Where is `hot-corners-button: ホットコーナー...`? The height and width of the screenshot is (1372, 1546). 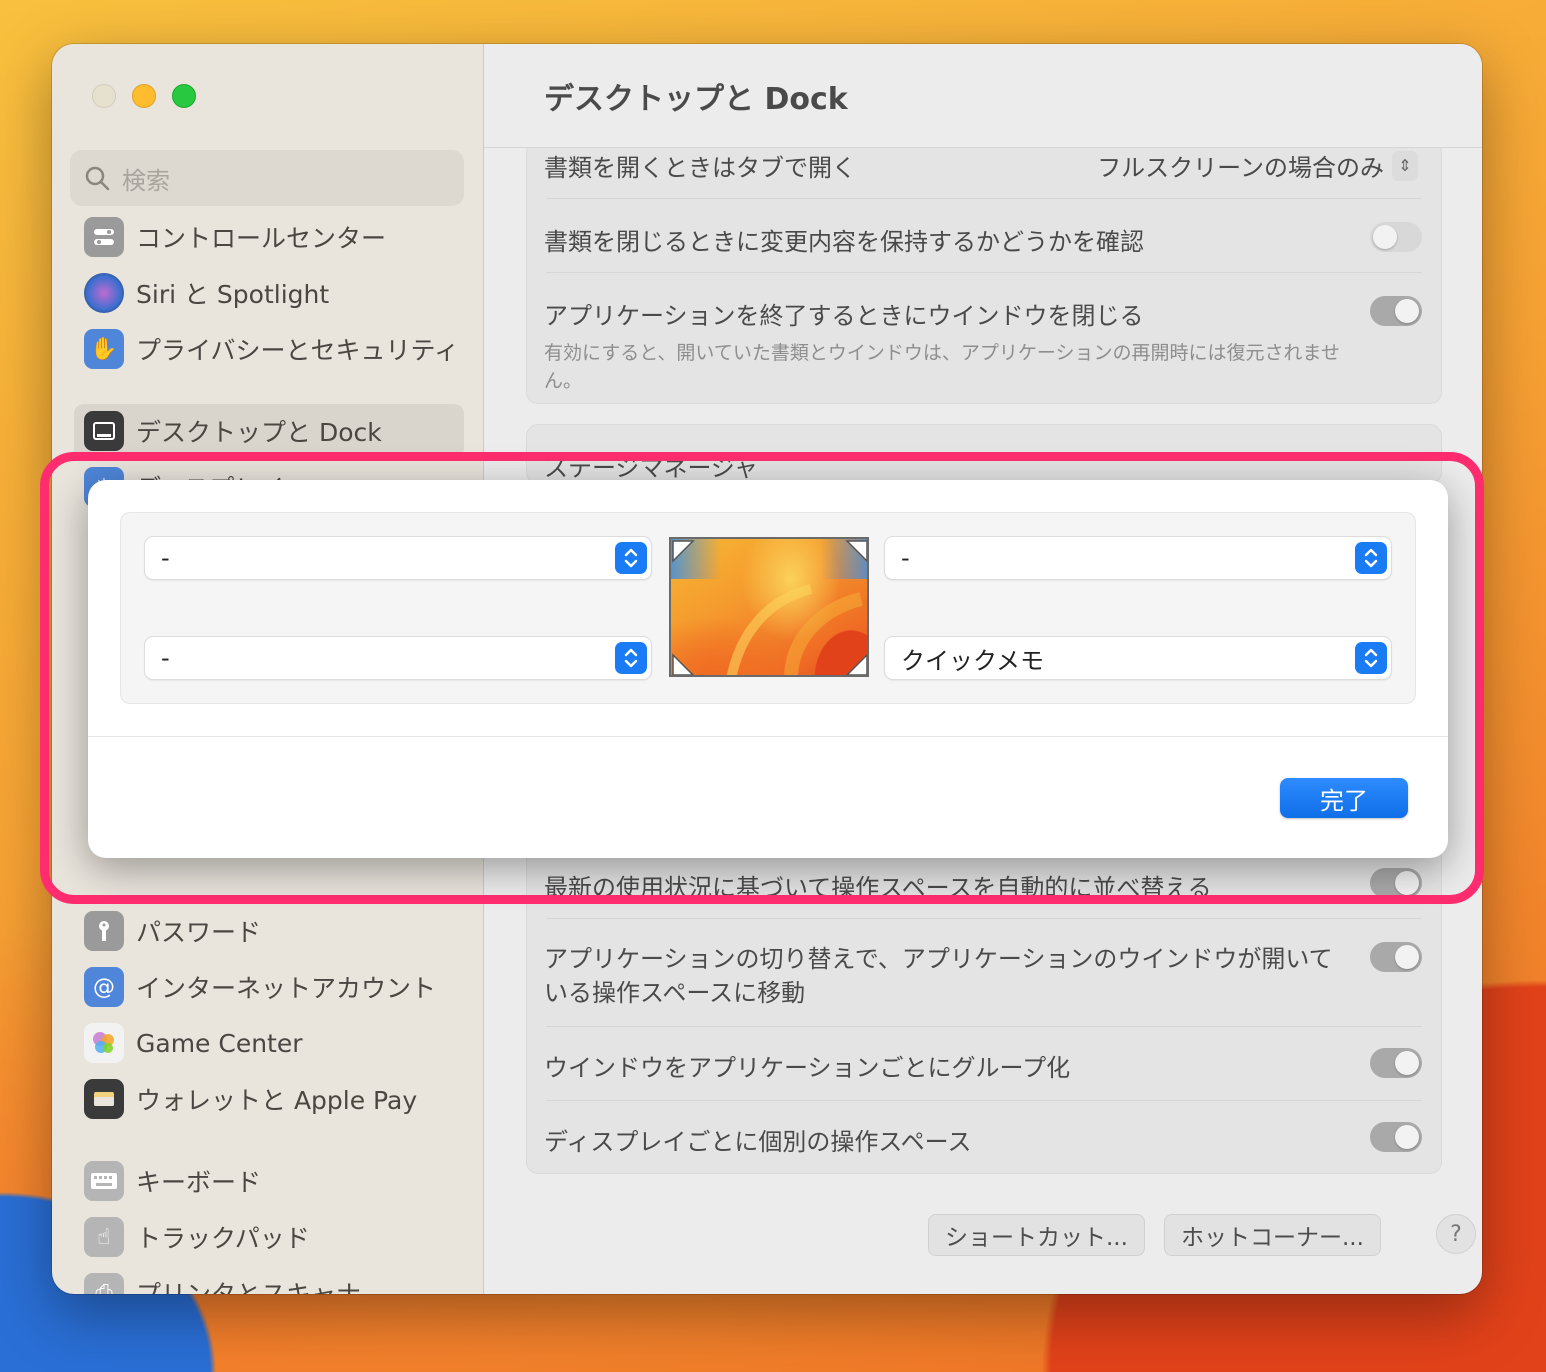
hot-corners-button: ホットコーナー... is located at coordinates (1272, 1235).